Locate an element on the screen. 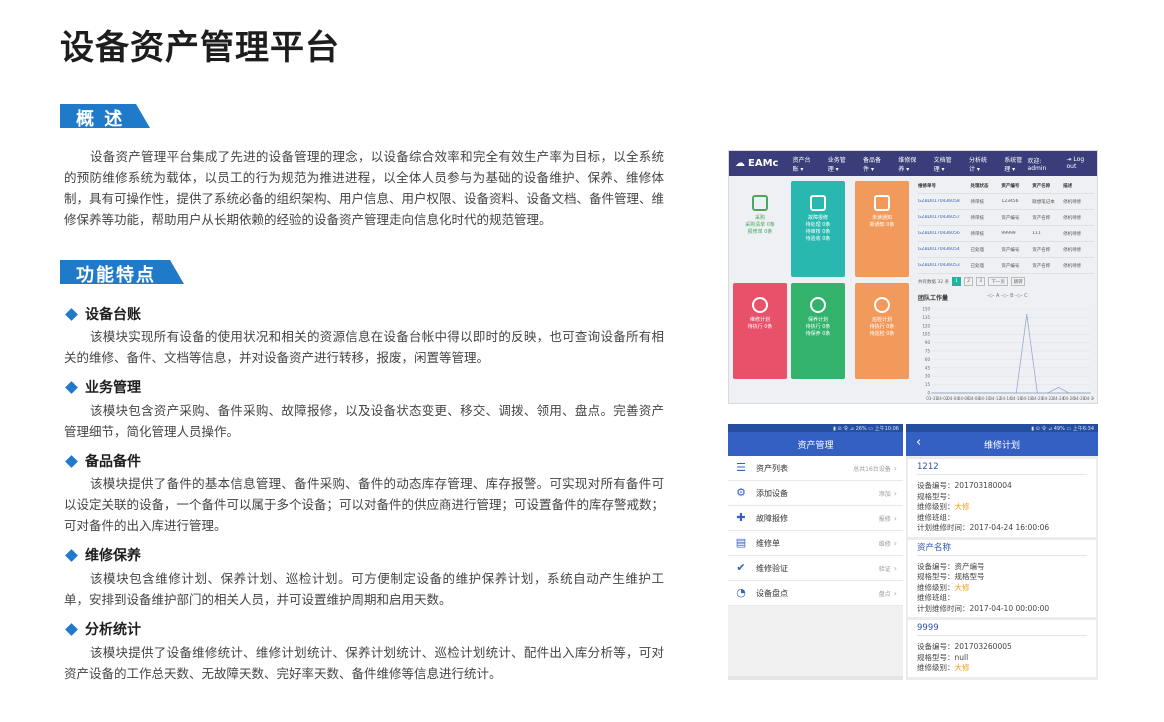  dashboard-tile: 巡检计划 待执行 0条 待巡检 0条 is located at coordinates (882, 331).